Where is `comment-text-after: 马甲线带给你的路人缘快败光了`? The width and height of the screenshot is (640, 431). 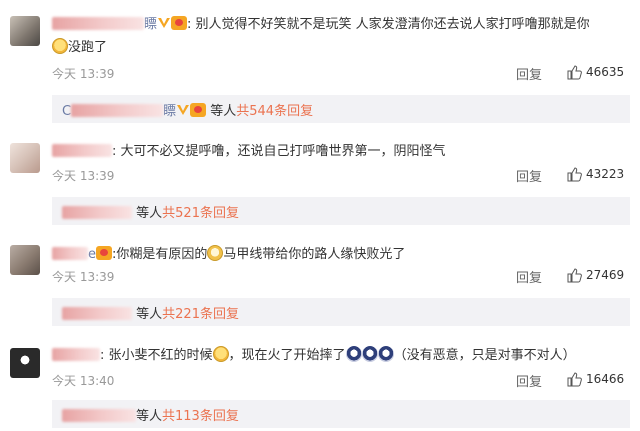
comment-text-after: 马甲线带给你的路人缘快败光了 is located at coordinates (314, 254).